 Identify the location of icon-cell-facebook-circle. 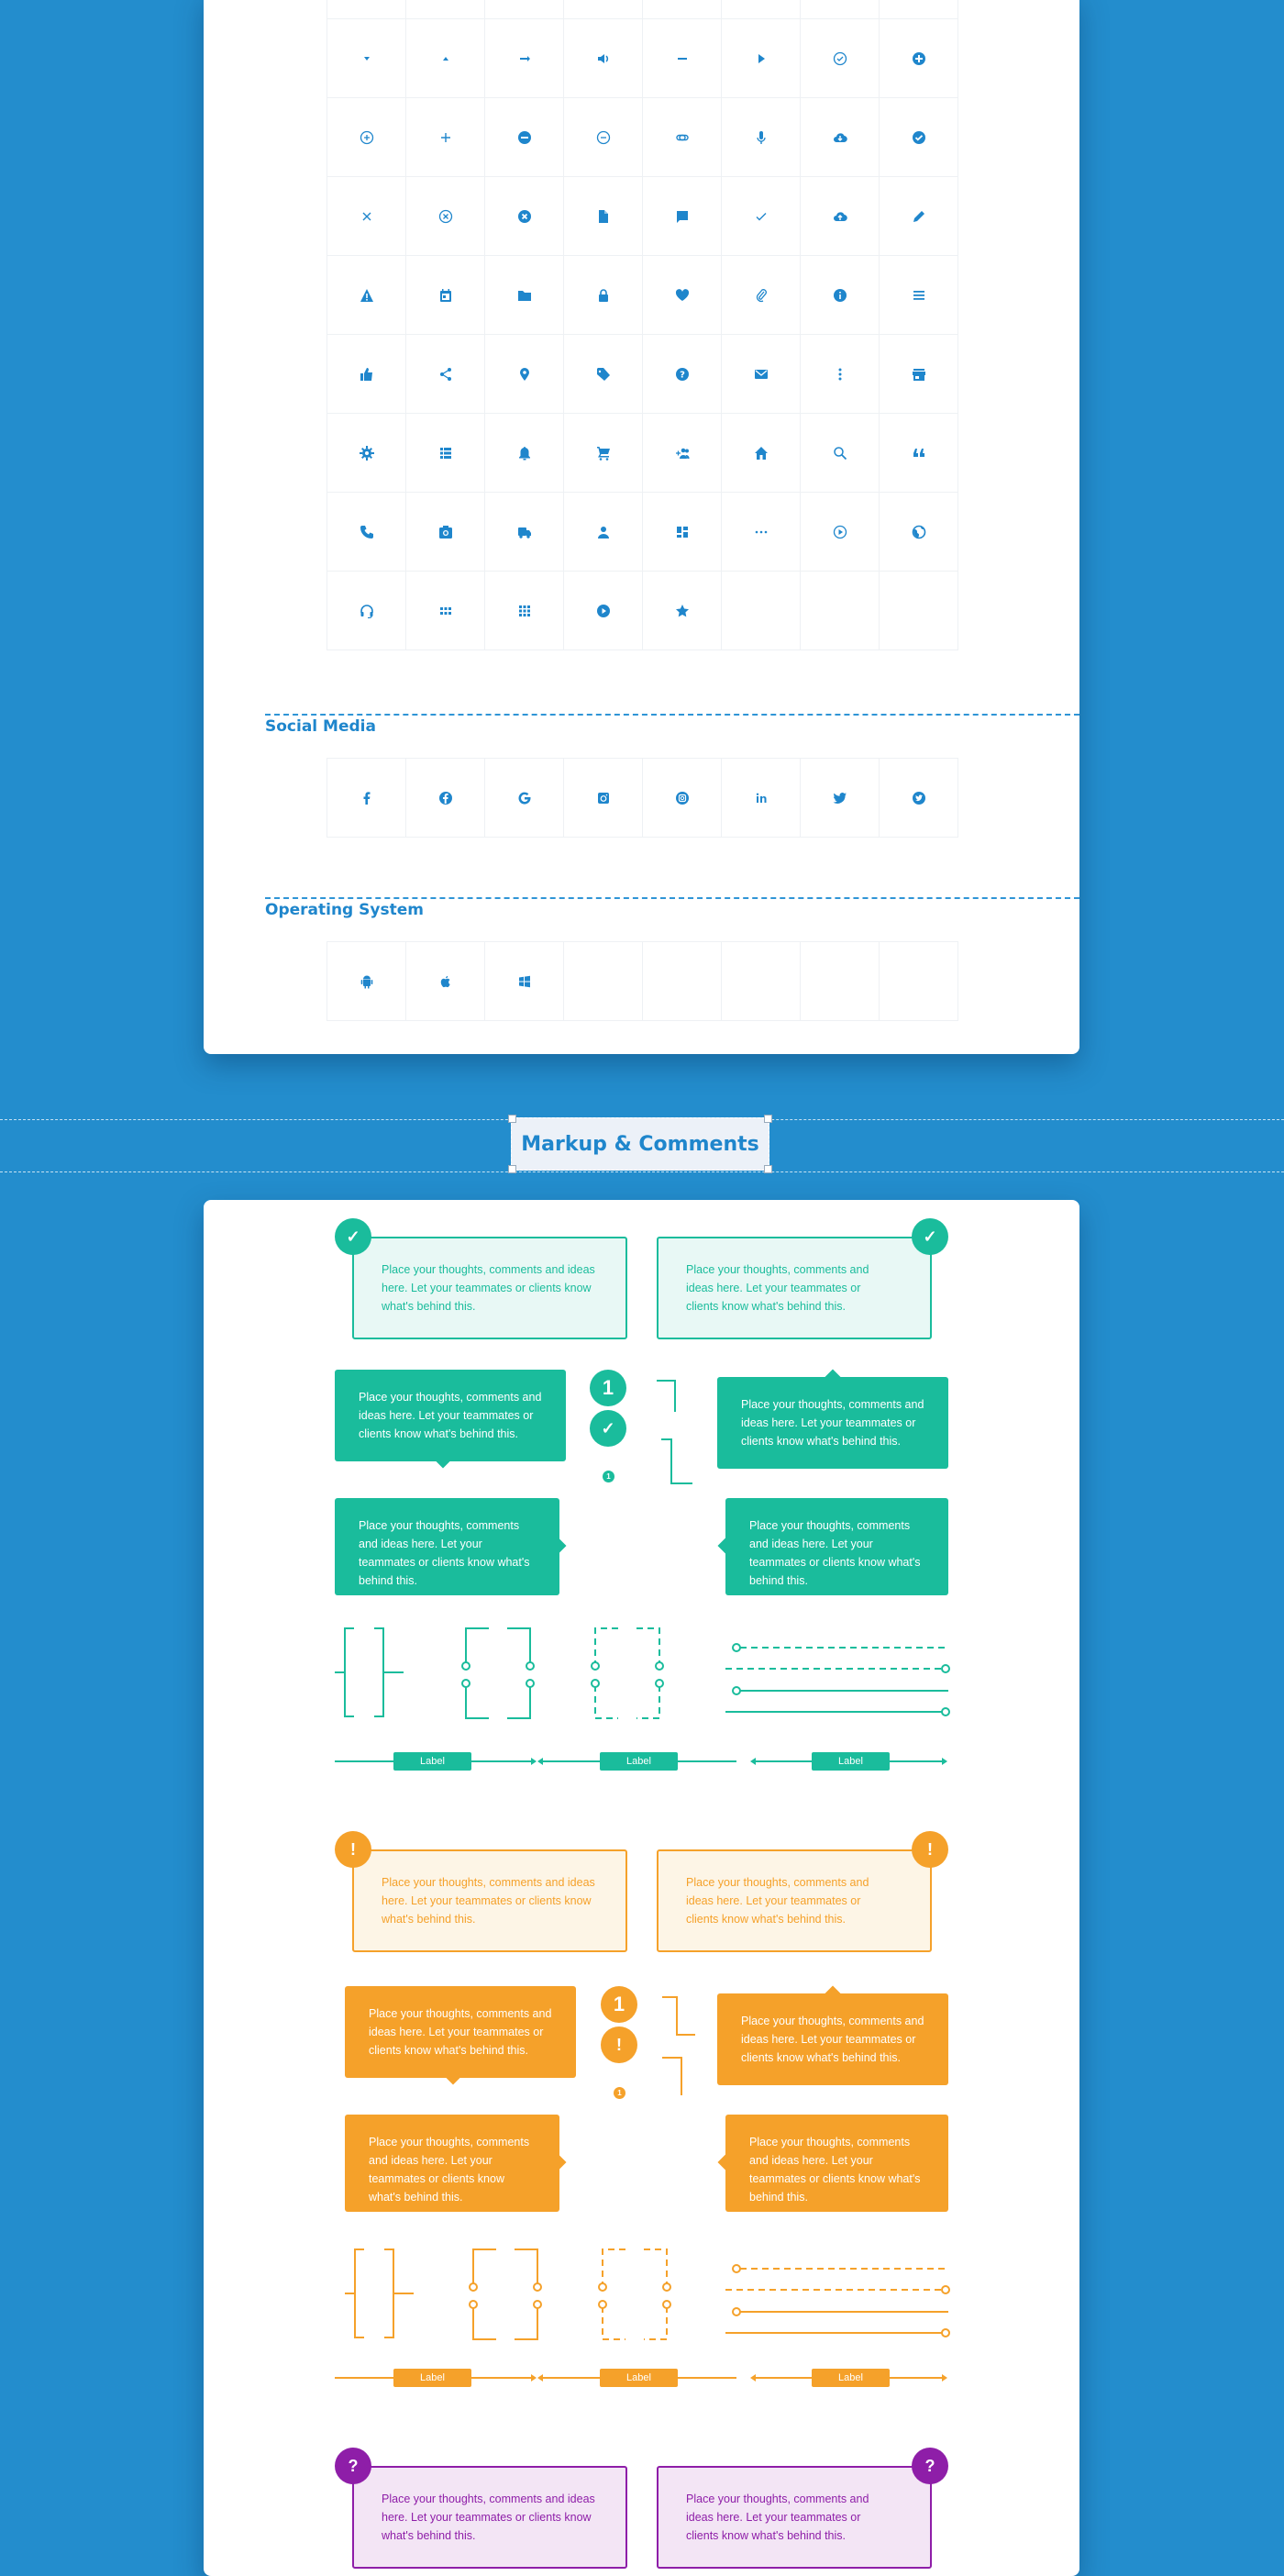
(445, 798).